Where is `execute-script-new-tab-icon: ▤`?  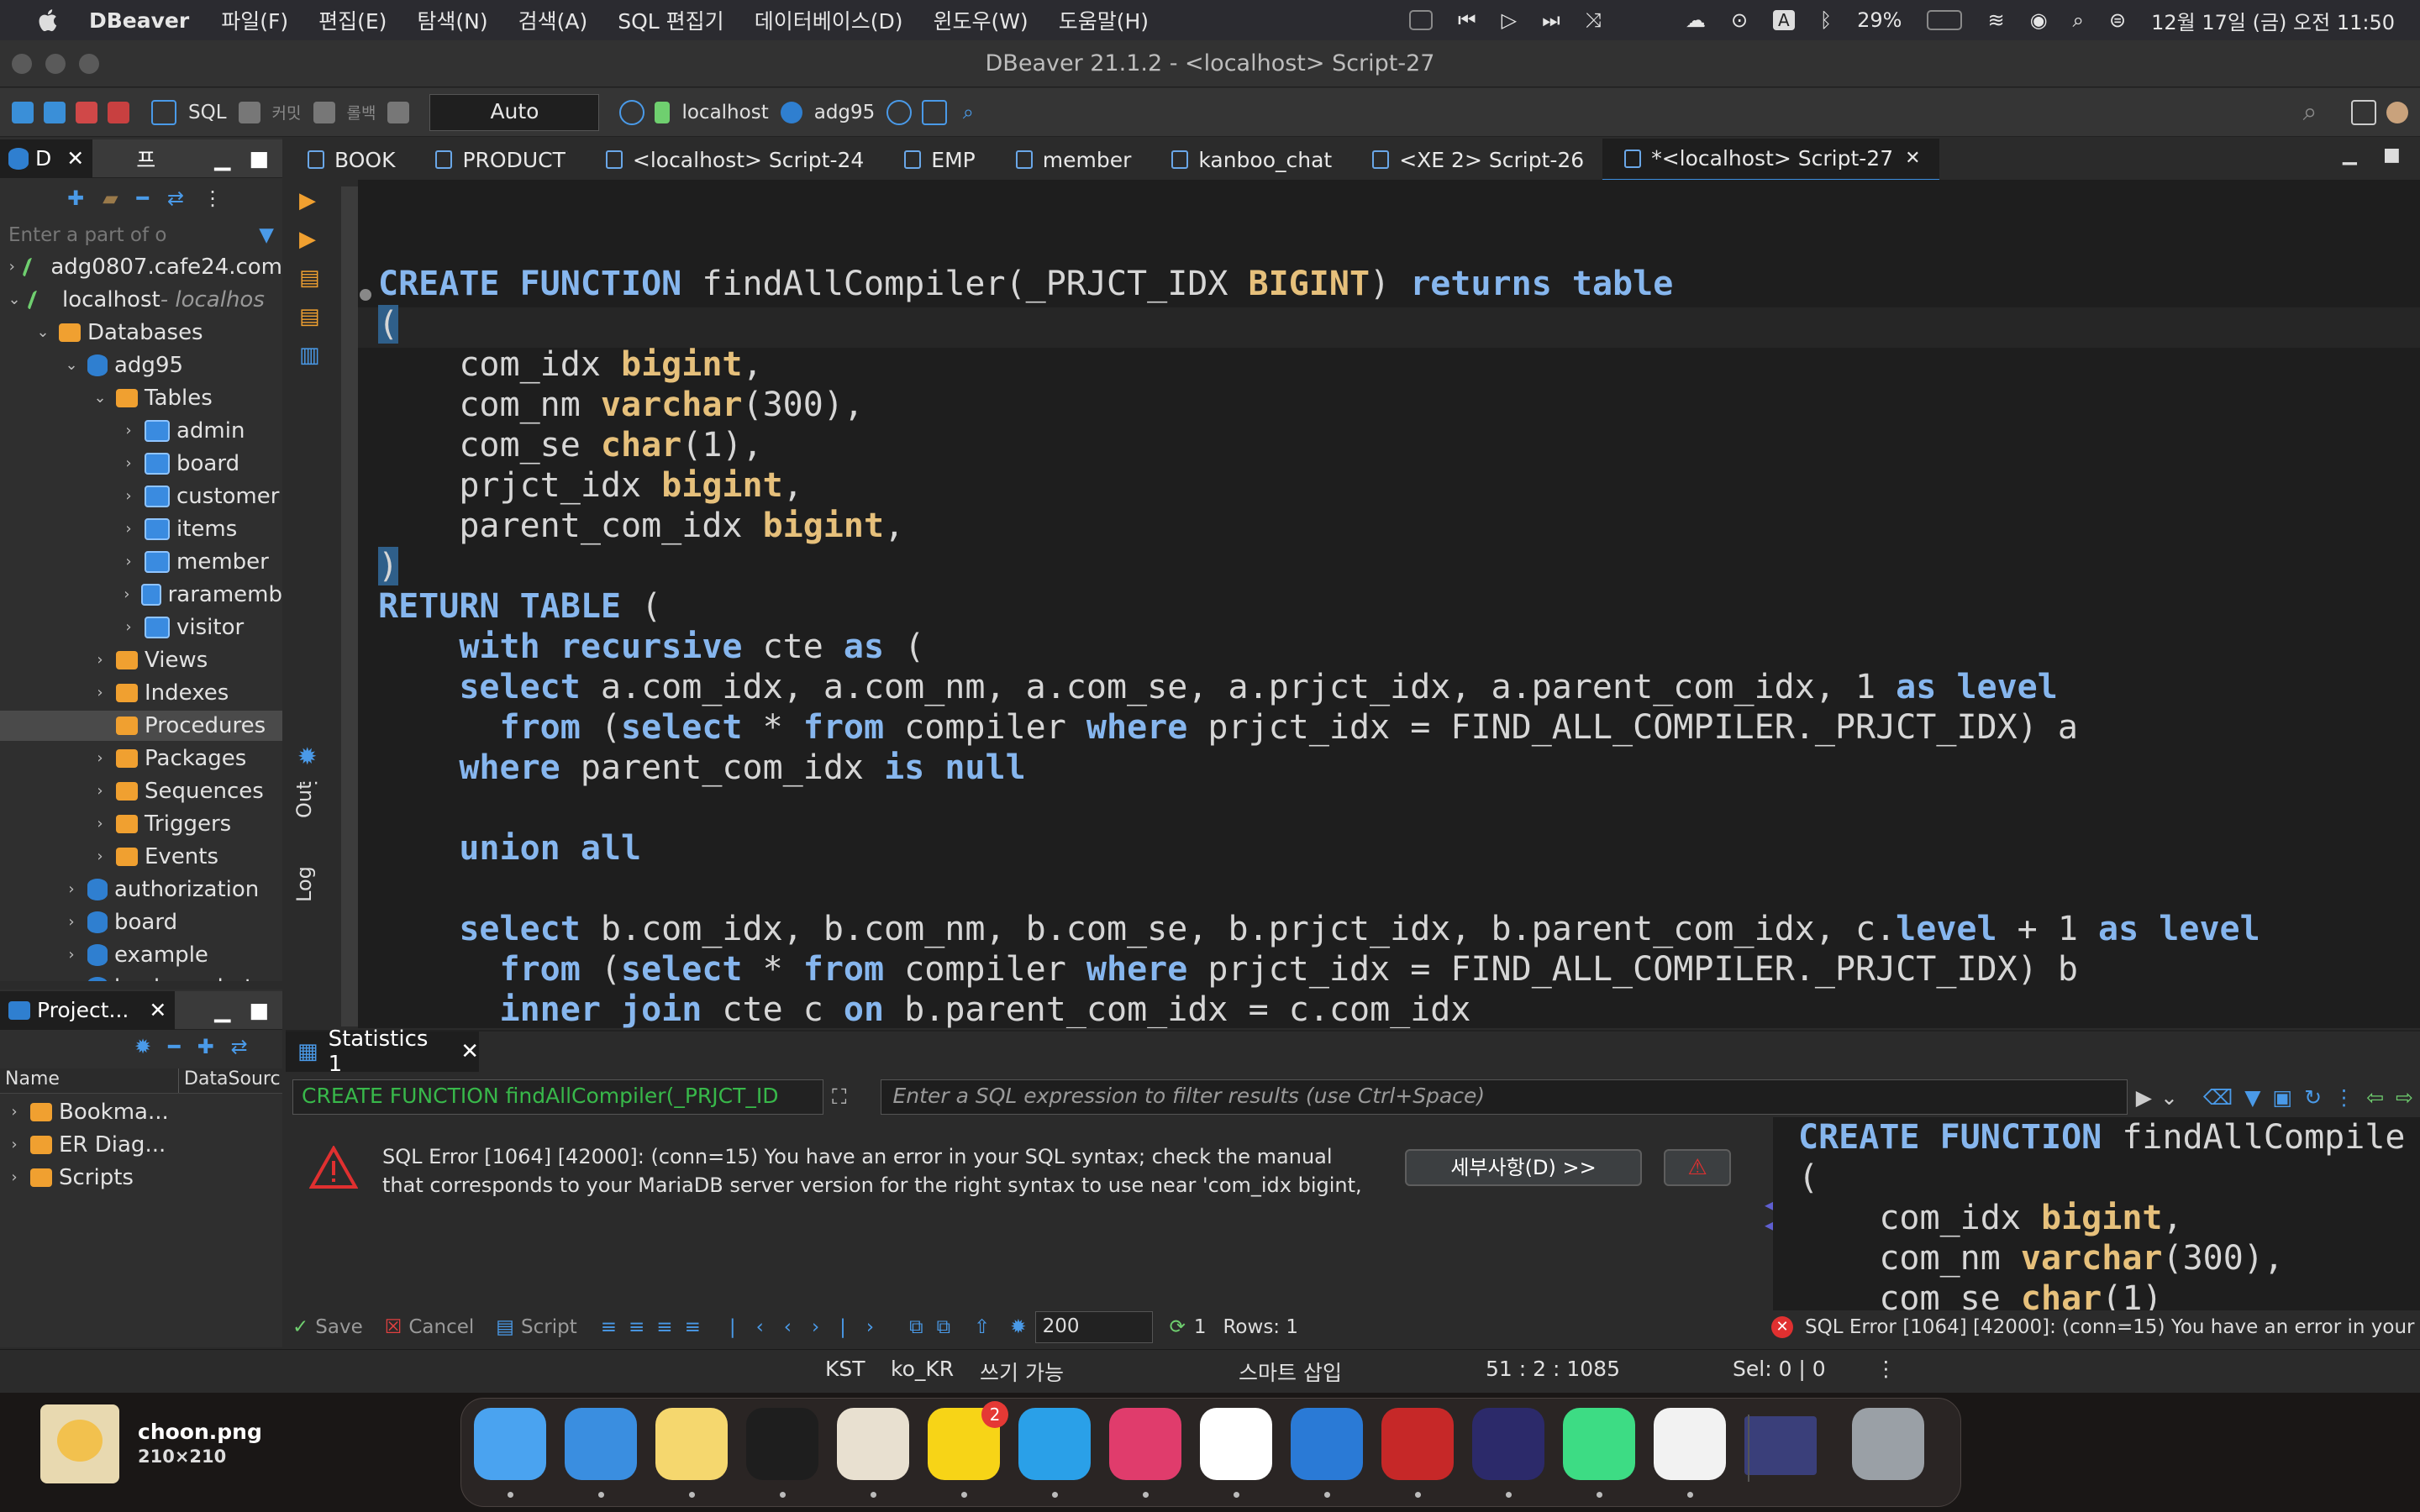 execute-script-new-tab-icon: ▤ is located at coordinates (309, 316).